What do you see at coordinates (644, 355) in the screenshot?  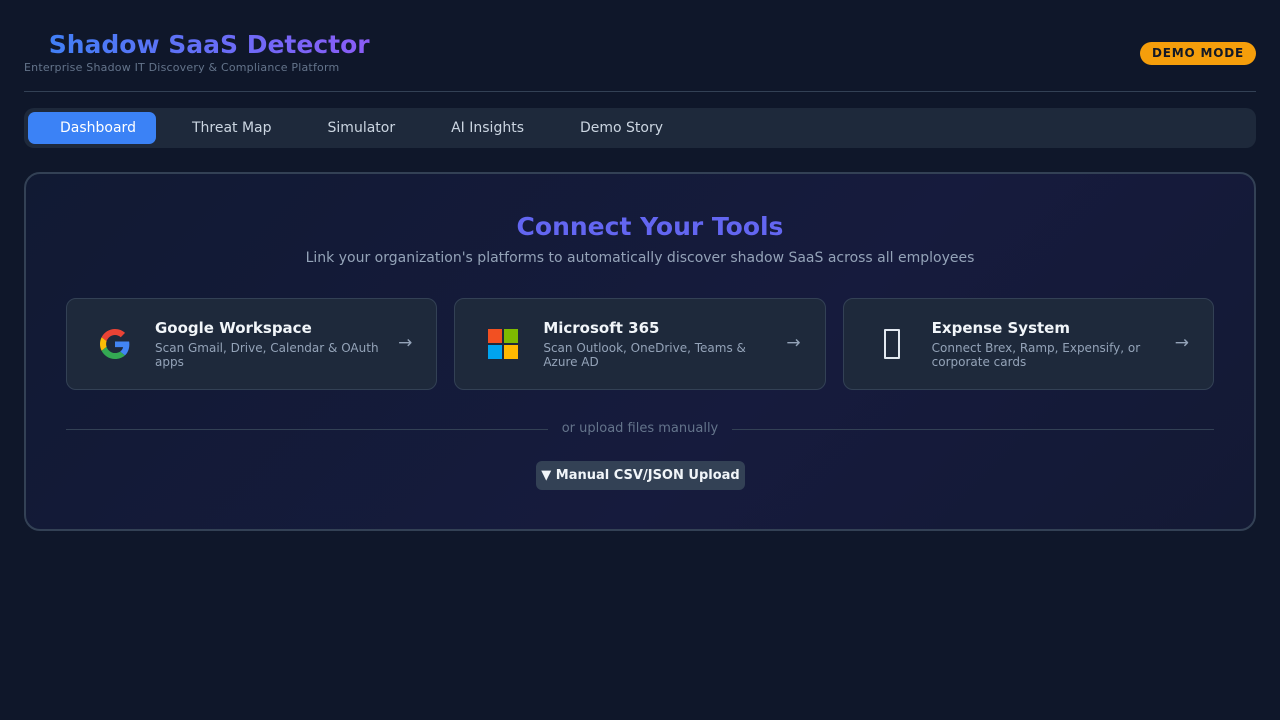 I see `card-description: Scan Outlook, OneDrive, Teams & Azure AD` at bounding box center [644, 355].